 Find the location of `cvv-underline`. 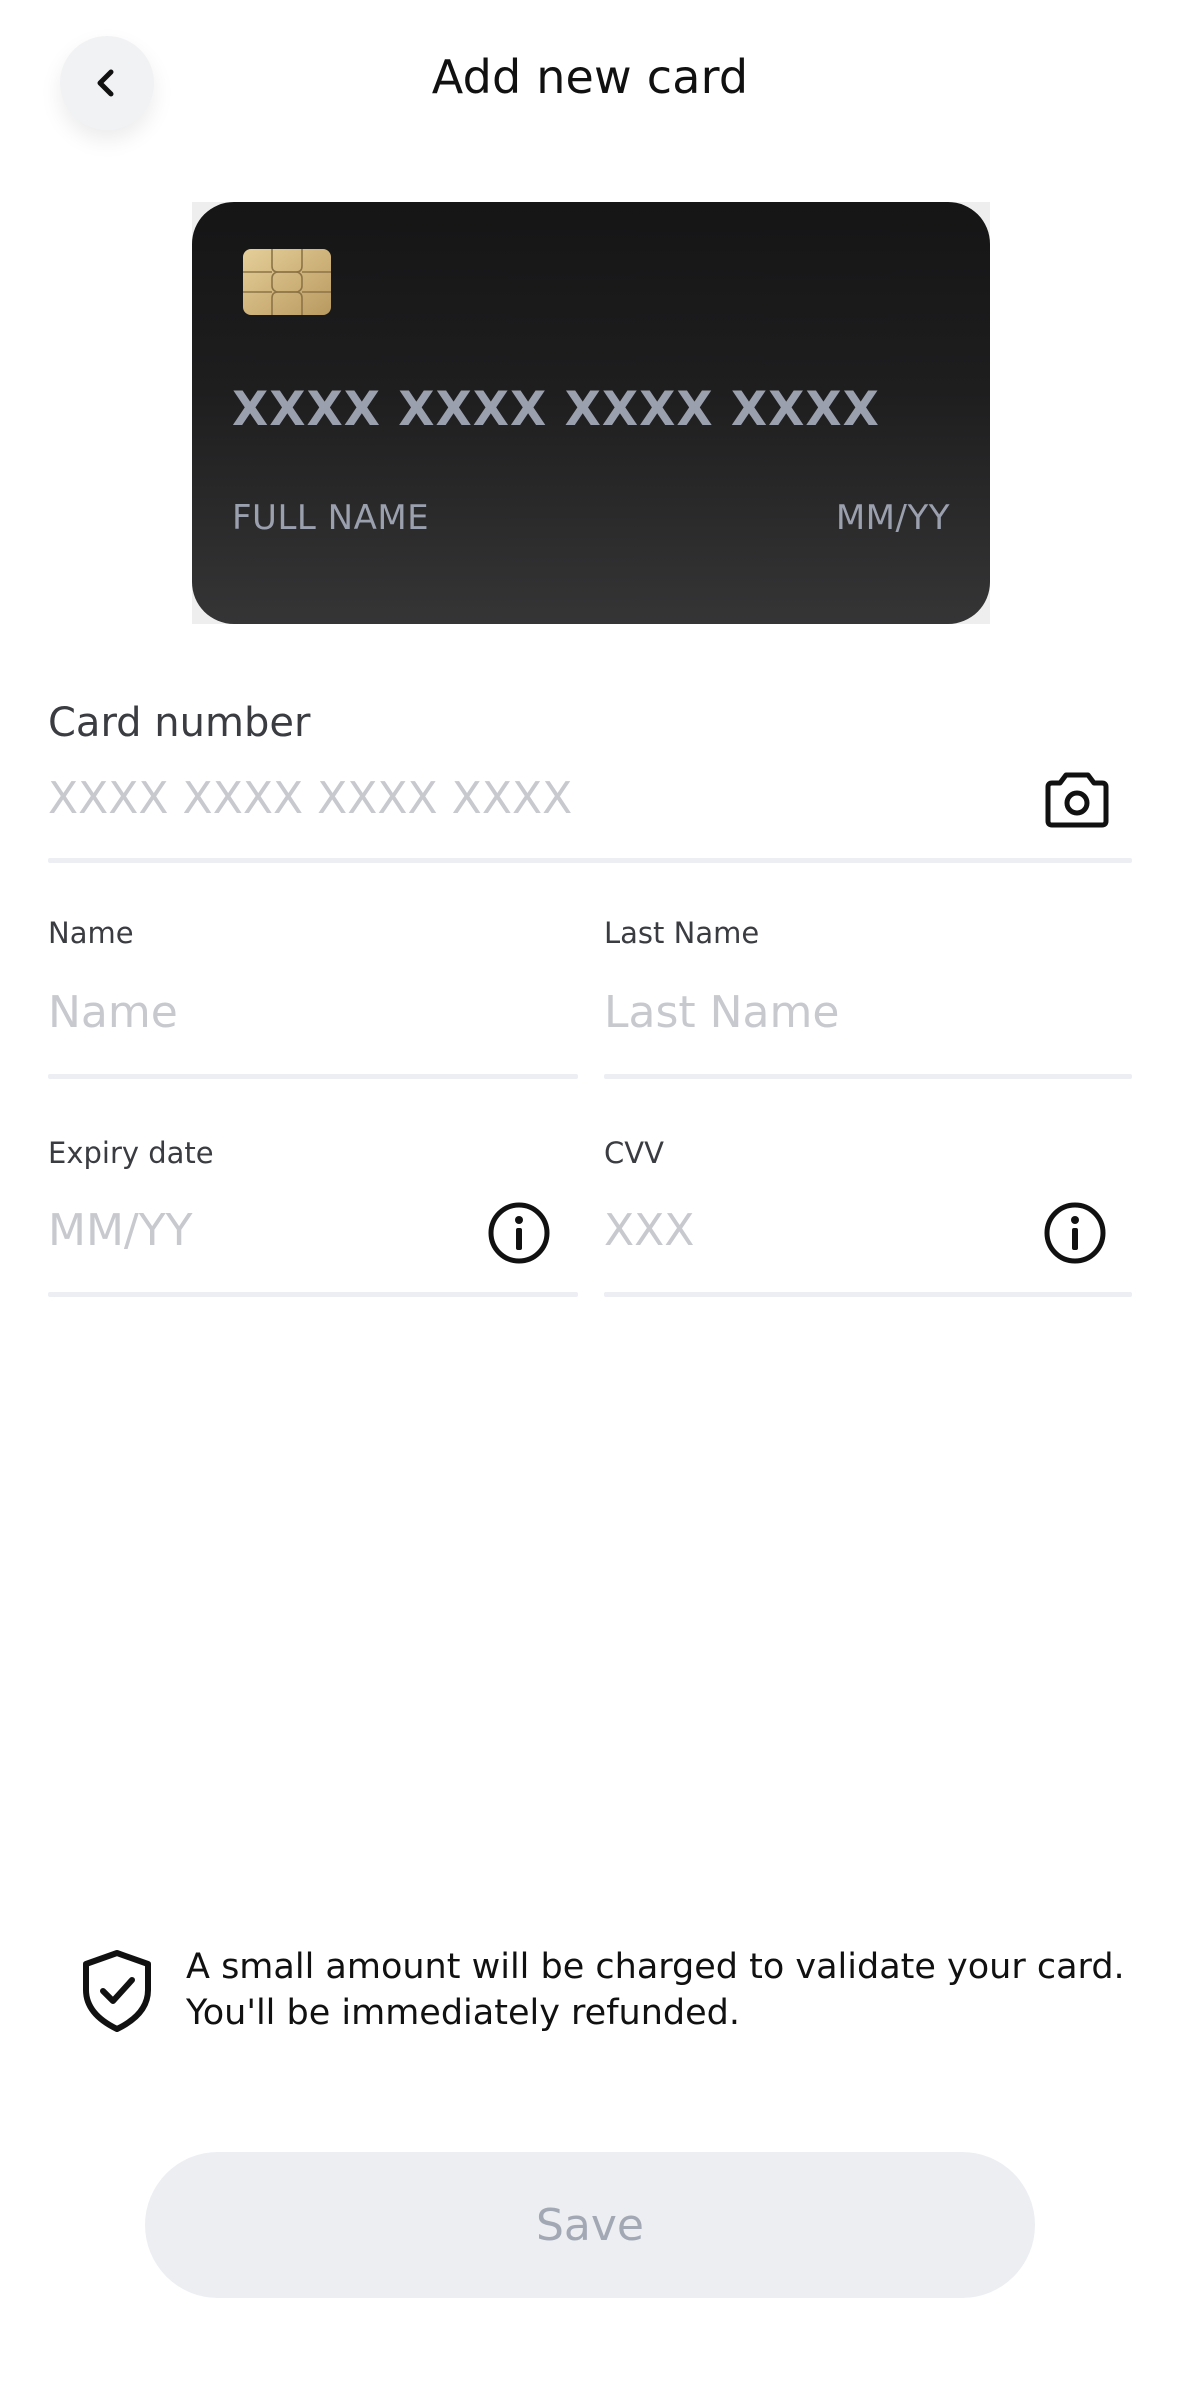

cvv-underline is located at coordinates (868, 1294).